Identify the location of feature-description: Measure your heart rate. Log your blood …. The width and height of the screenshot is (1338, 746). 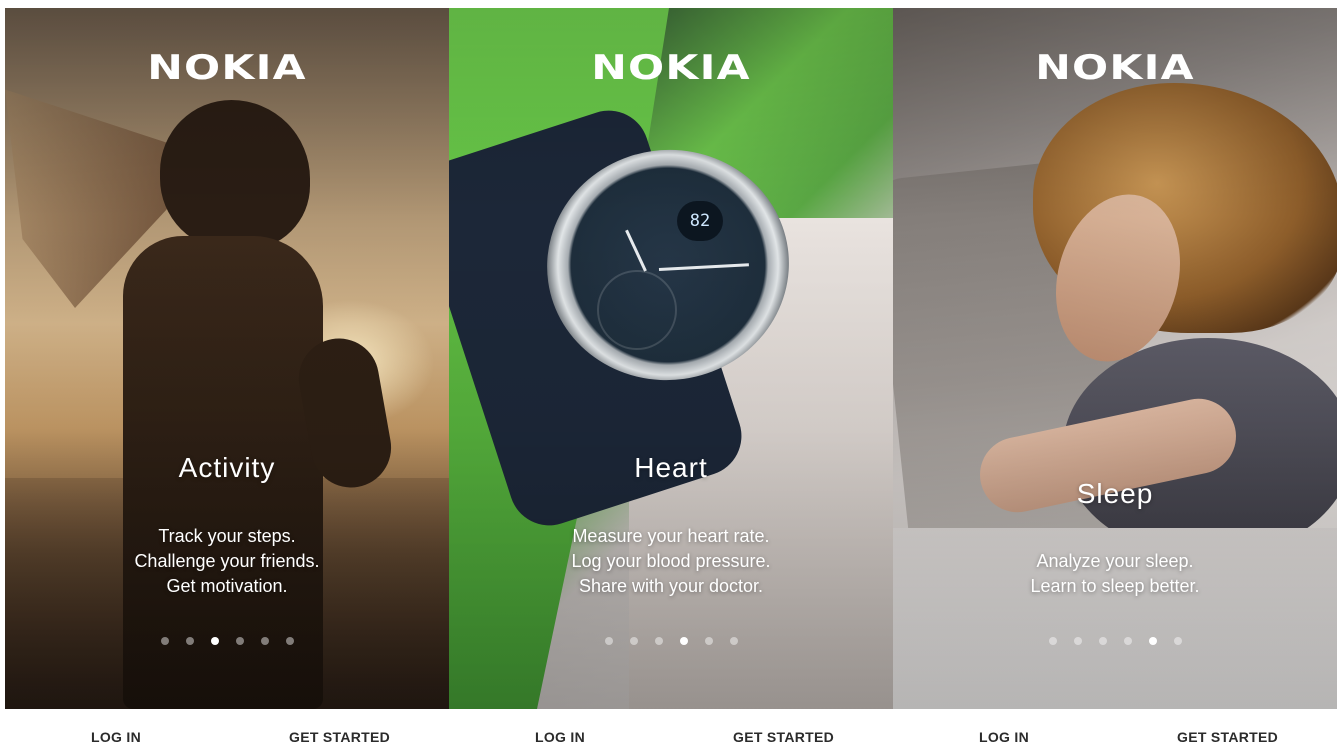
(671, 561).